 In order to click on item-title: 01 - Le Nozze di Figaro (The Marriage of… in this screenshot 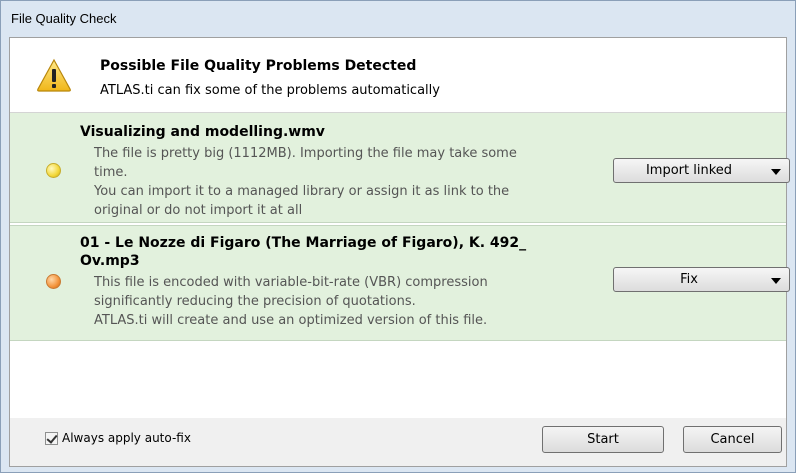, I will do `click(330, 252)`.